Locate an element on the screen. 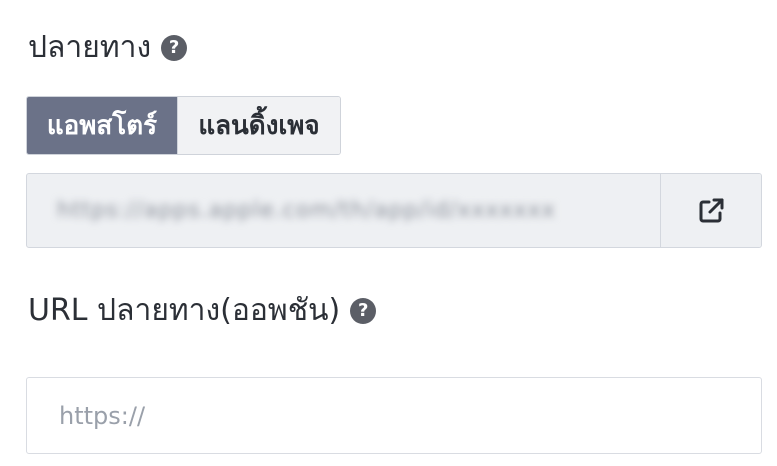  external-link-icon is located at coordinates (711, 210).